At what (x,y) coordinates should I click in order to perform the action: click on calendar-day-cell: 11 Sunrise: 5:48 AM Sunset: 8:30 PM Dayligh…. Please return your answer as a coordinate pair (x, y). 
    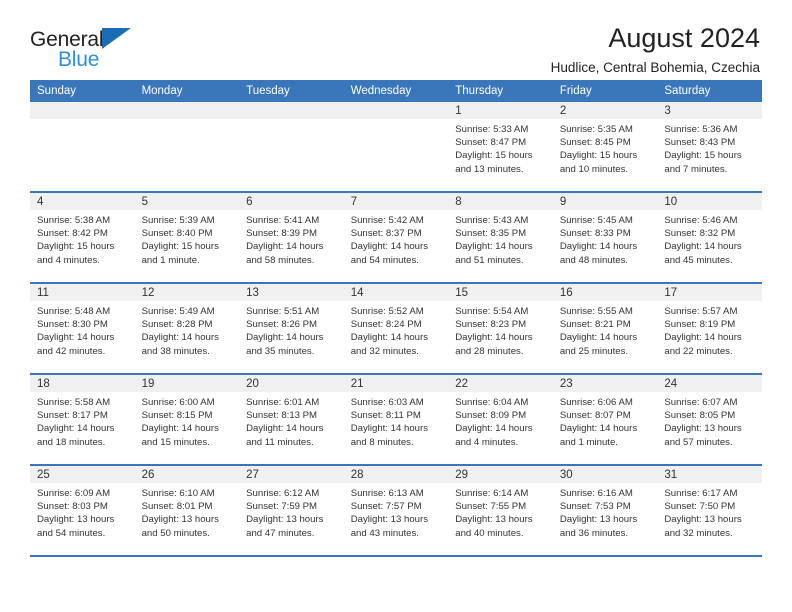
    Looking at the image, I should click on (82, 328).